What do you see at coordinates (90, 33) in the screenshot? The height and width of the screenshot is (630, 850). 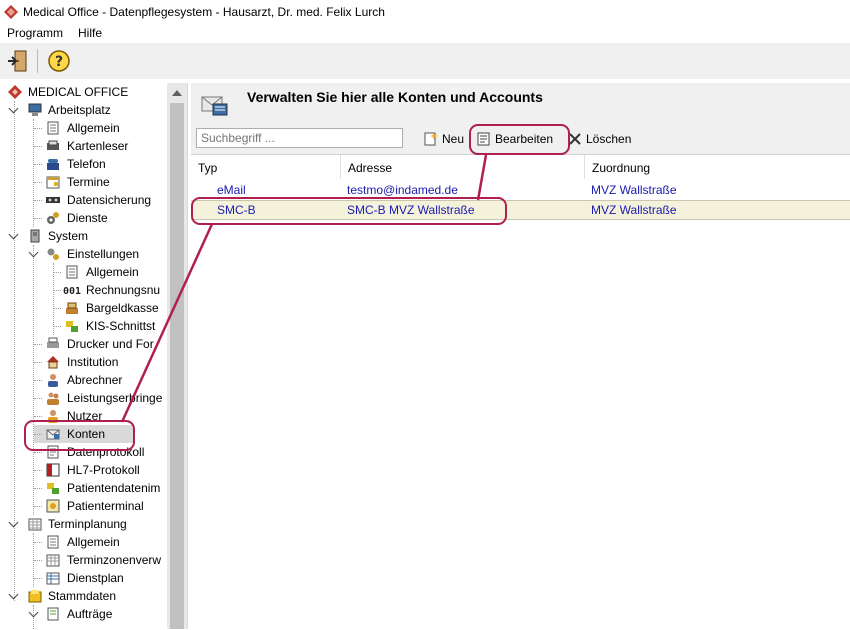 I see `menu-hilfe: Hilfe` at bounding box center [90, 33].